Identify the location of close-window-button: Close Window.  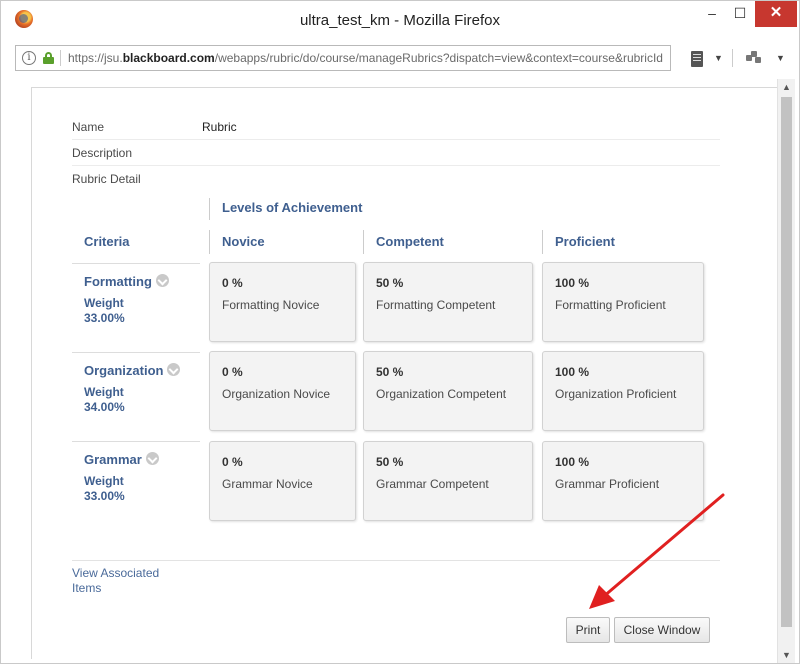
(662, 630).